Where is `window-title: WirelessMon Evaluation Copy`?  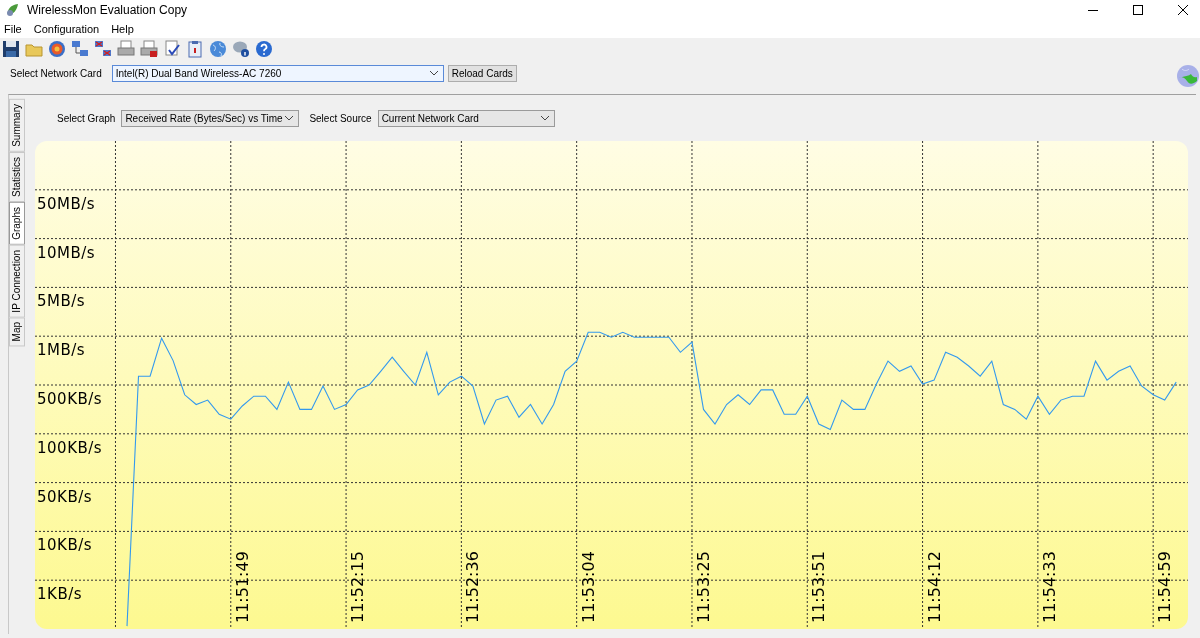 window-title: WirelessMon Evaluation Copy is located at coordinates (107, 10).